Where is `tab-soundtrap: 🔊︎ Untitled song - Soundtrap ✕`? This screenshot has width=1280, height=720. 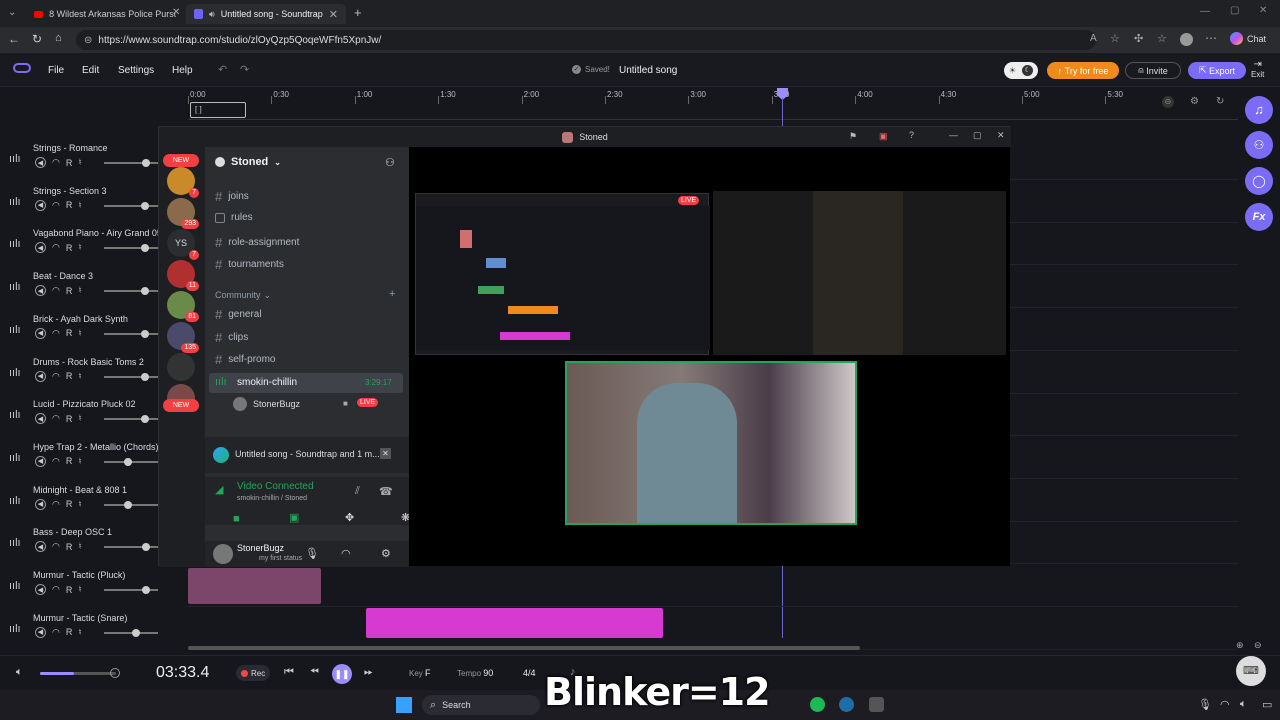 tab-soundtrap: 🔊︎ Untitled song - Soundtrap ✕ is located at coordinates (266, 14).